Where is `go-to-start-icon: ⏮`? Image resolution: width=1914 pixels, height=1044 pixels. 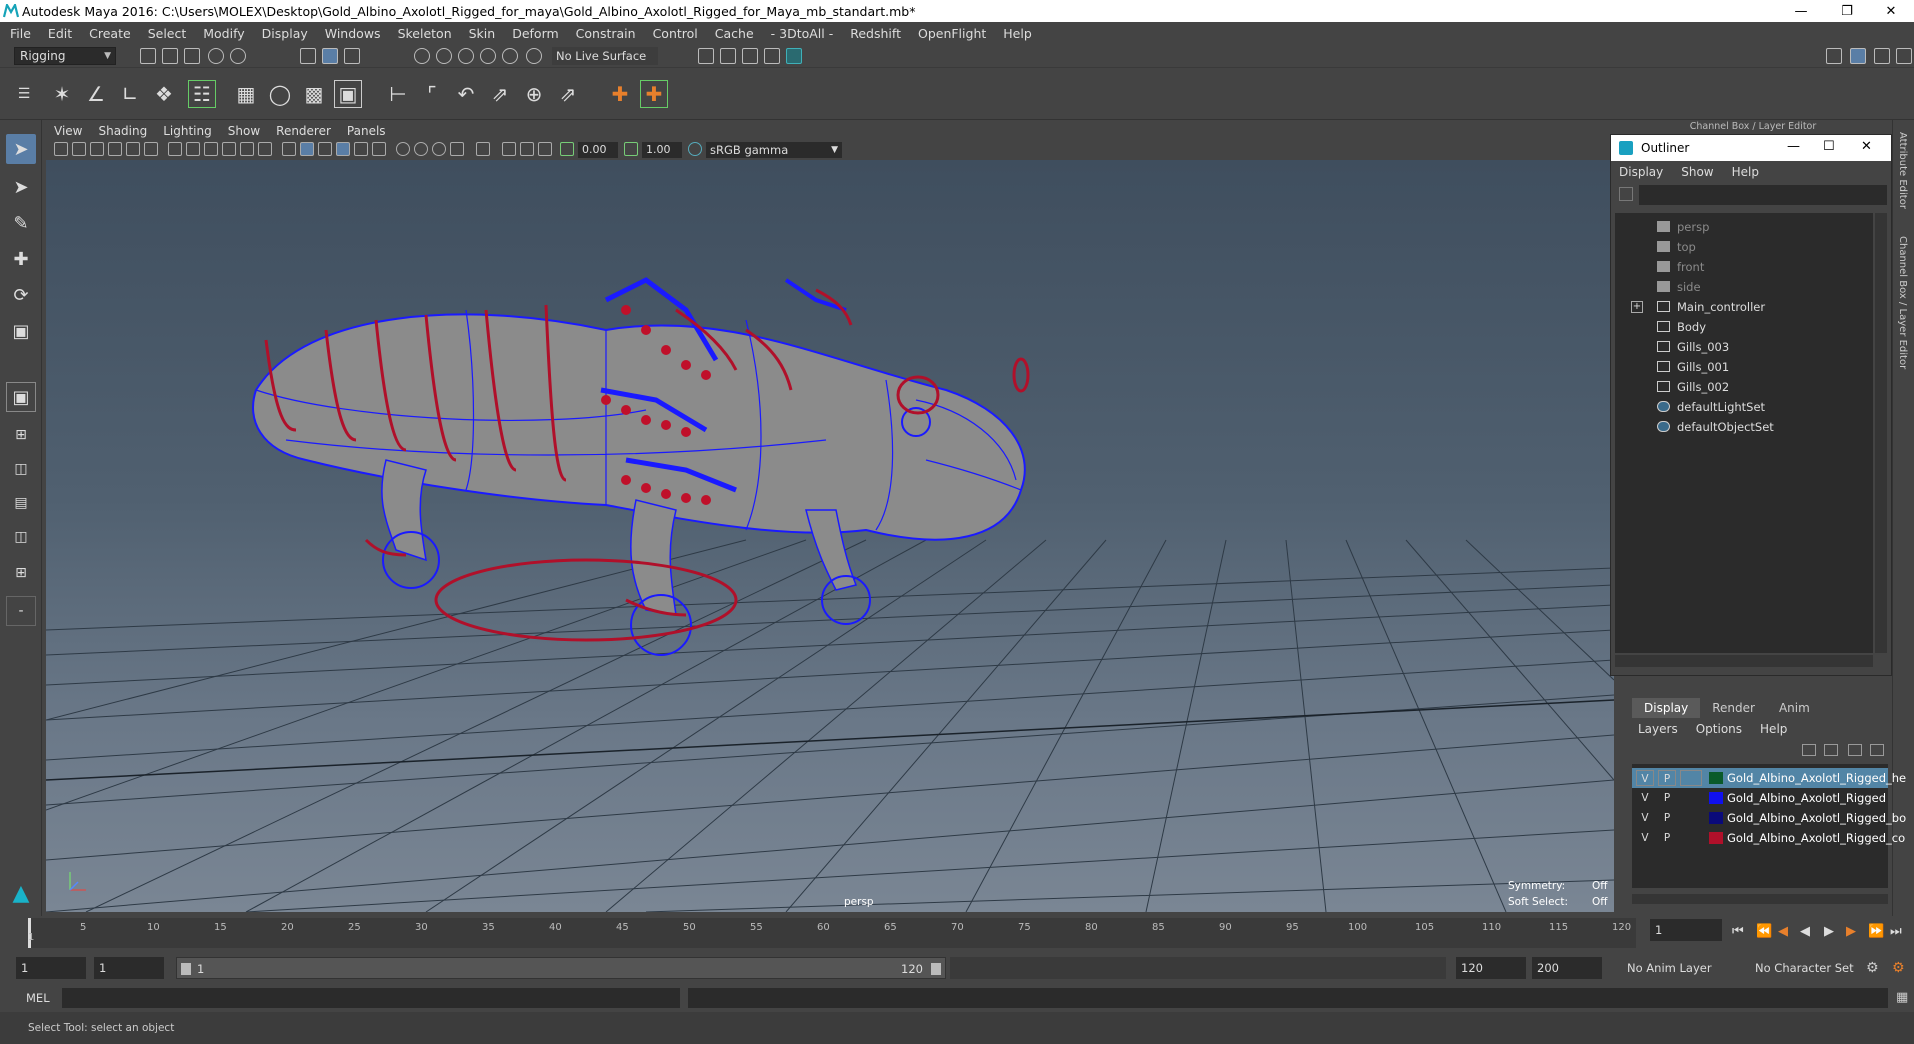
go-to-start-icon: ⏮ is located at coordinates (1738, 931).